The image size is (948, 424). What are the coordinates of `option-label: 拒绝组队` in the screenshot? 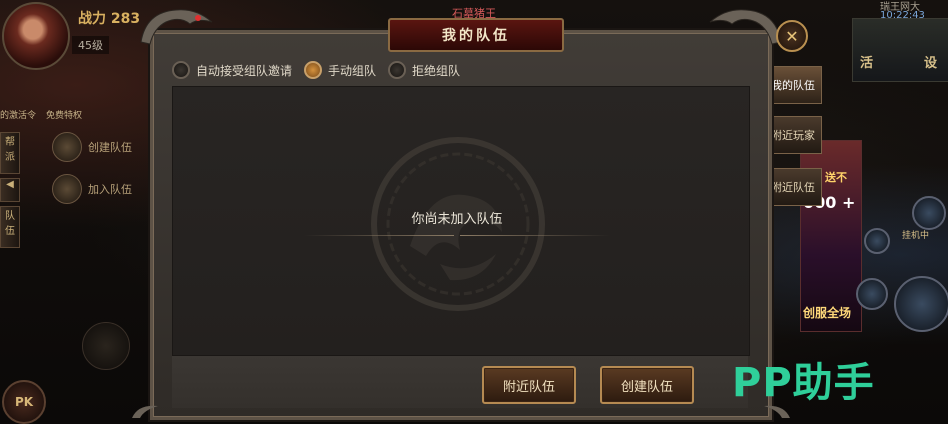 It's located at (436, 70).